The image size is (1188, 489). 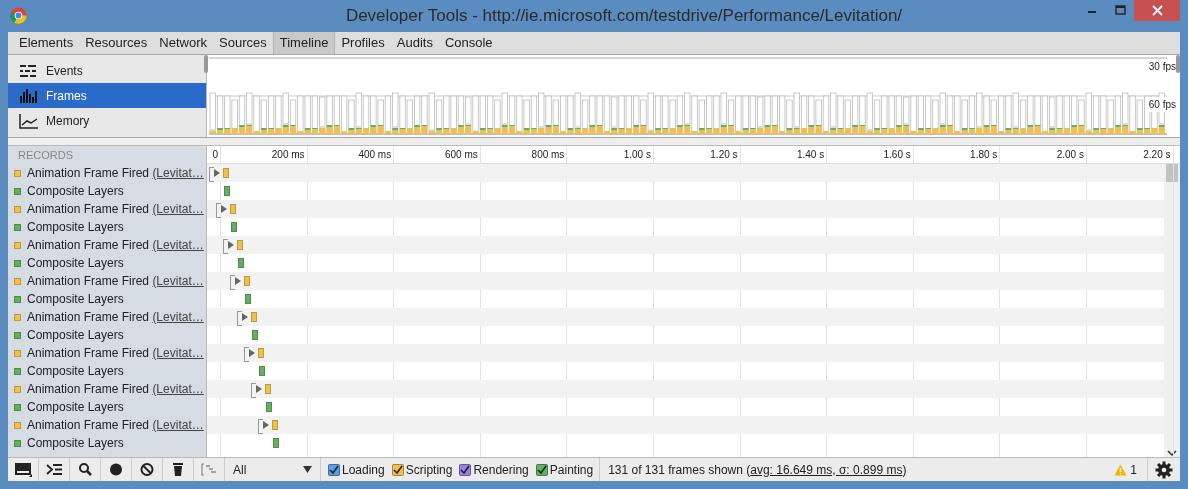 I want to click on record-icon, so click(x=116, y=469).